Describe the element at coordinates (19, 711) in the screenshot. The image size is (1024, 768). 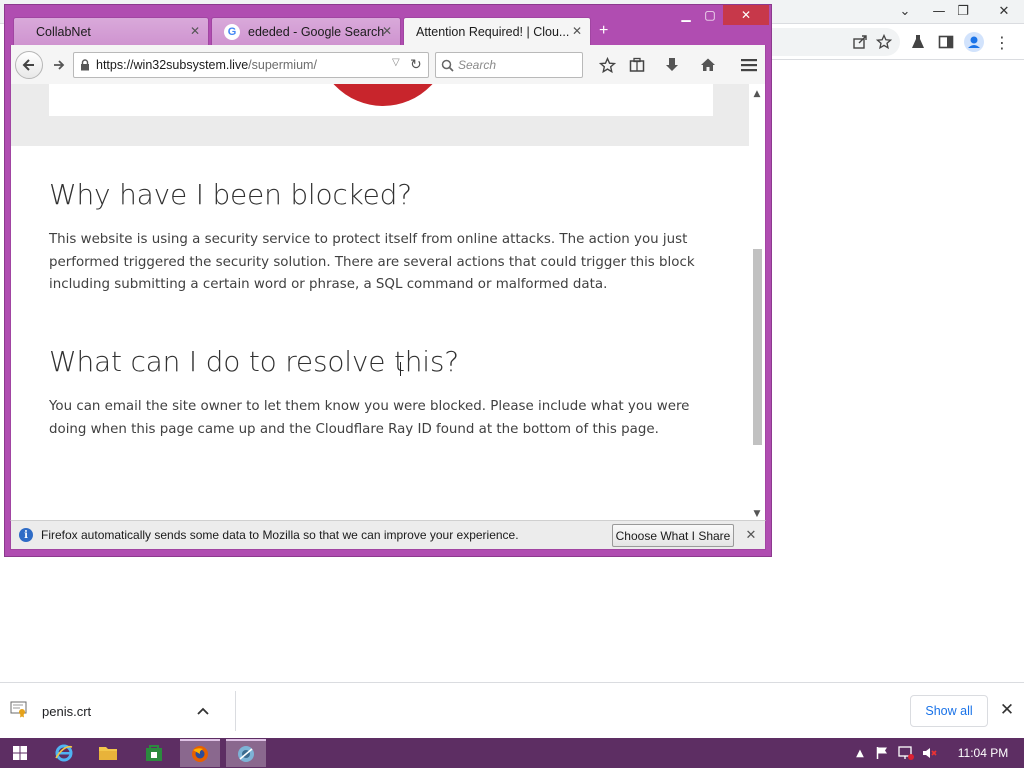
I see `certificate-file-icon` at that location.